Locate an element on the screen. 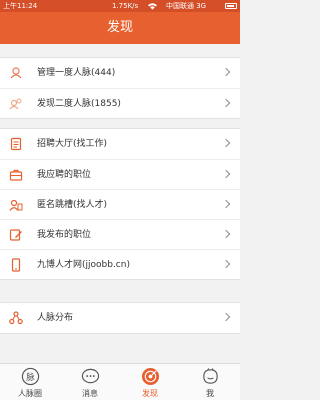 This screenshot has height=400, width=320. battery-icon is located at coordinates (231, 6).